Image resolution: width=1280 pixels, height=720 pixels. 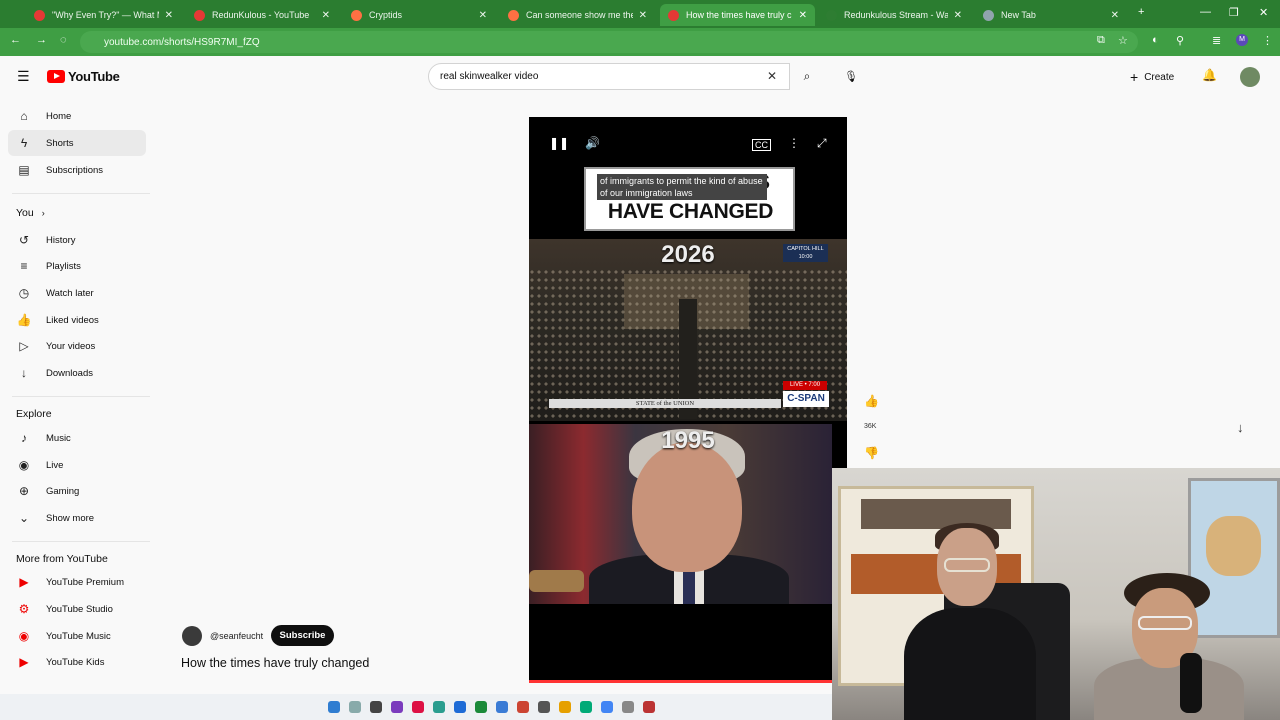 I want to click on sidebar-item-subscriptions: ▤ Subscriptions, so click(x=77, y=170).